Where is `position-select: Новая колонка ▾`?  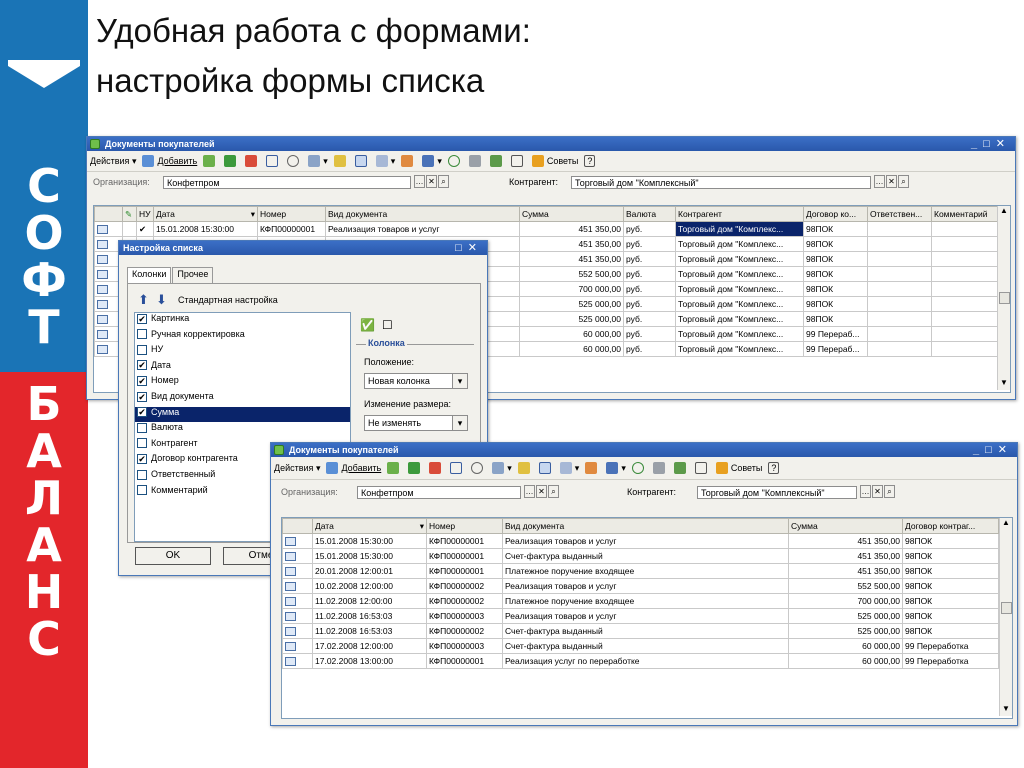
position-select: Новая колонка ▾ is located at coordinates (416, 381).